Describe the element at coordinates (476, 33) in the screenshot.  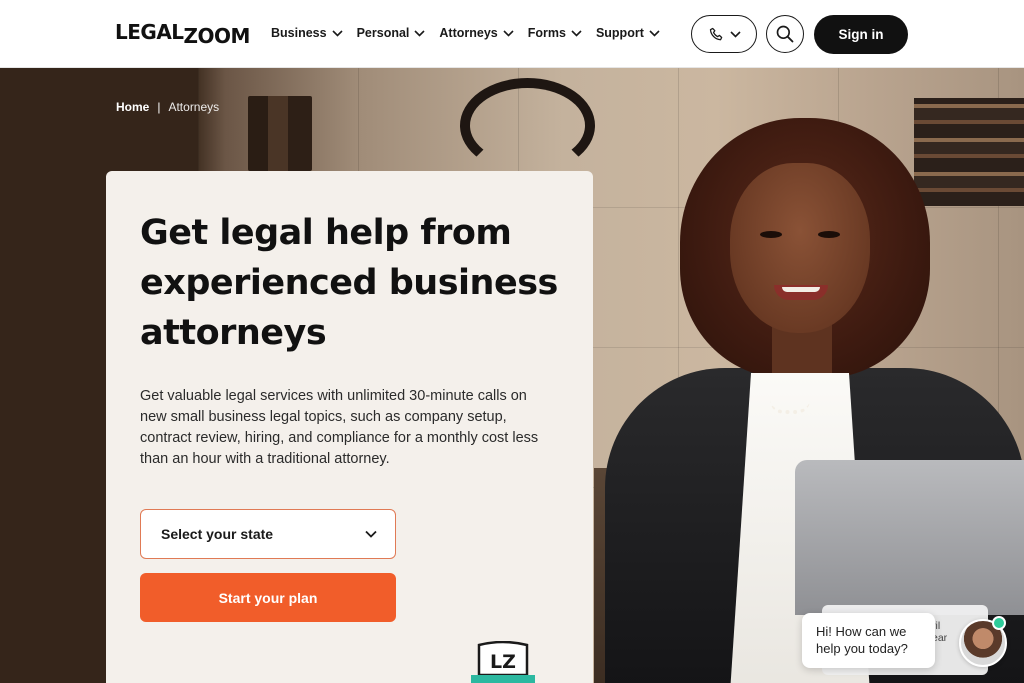
I see `nav-item-attorneys: Attorneys` at that location.